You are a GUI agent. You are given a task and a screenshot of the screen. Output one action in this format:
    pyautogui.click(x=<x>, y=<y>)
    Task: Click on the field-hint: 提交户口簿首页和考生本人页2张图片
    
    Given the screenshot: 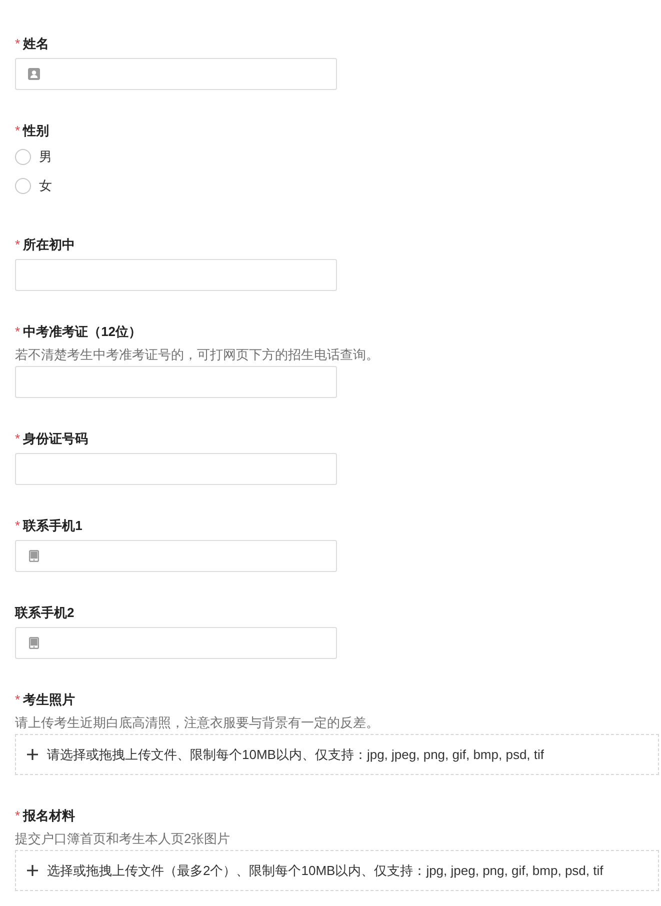 What is the action you would take?
    pyautogui.click(x=122, y=839)
    